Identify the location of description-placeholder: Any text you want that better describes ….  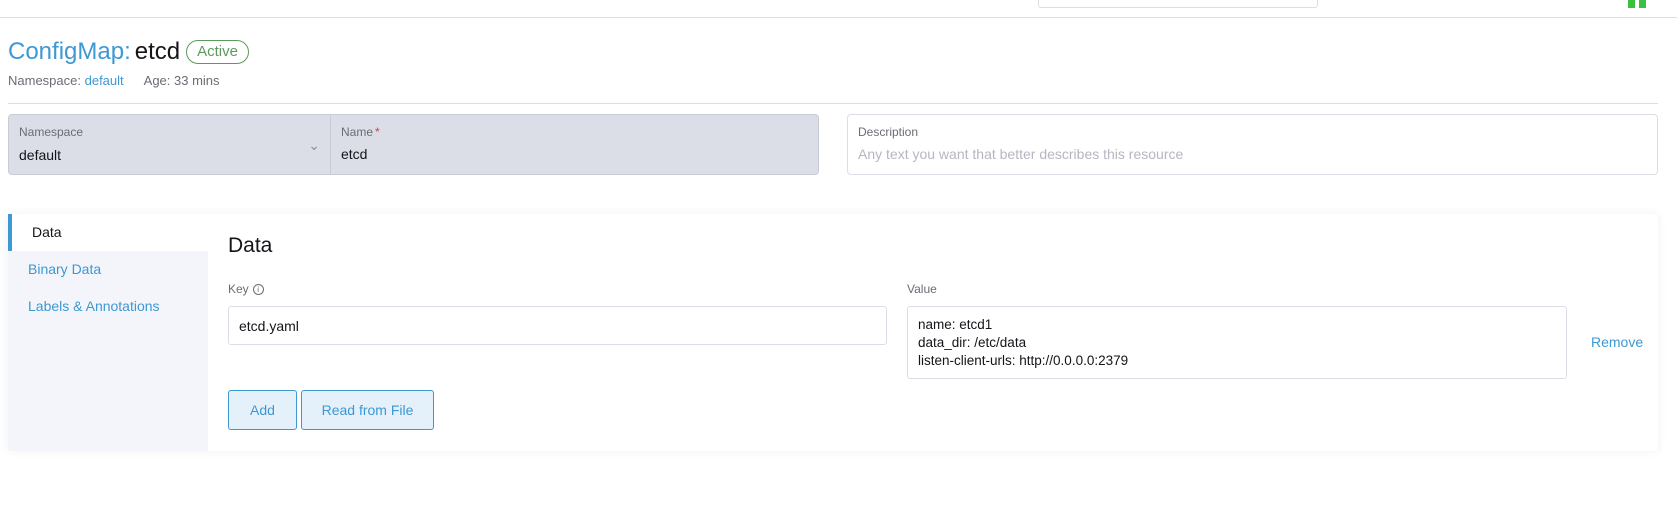
(1021, 154).